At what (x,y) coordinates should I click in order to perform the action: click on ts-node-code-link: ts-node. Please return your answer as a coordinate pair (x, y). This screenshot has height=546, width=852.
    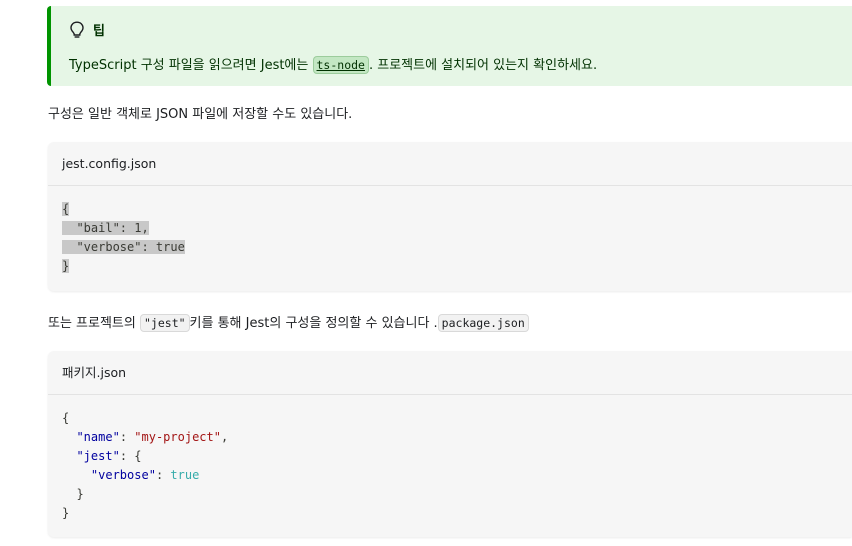
    Looking at the image, I should click on (340, 65).